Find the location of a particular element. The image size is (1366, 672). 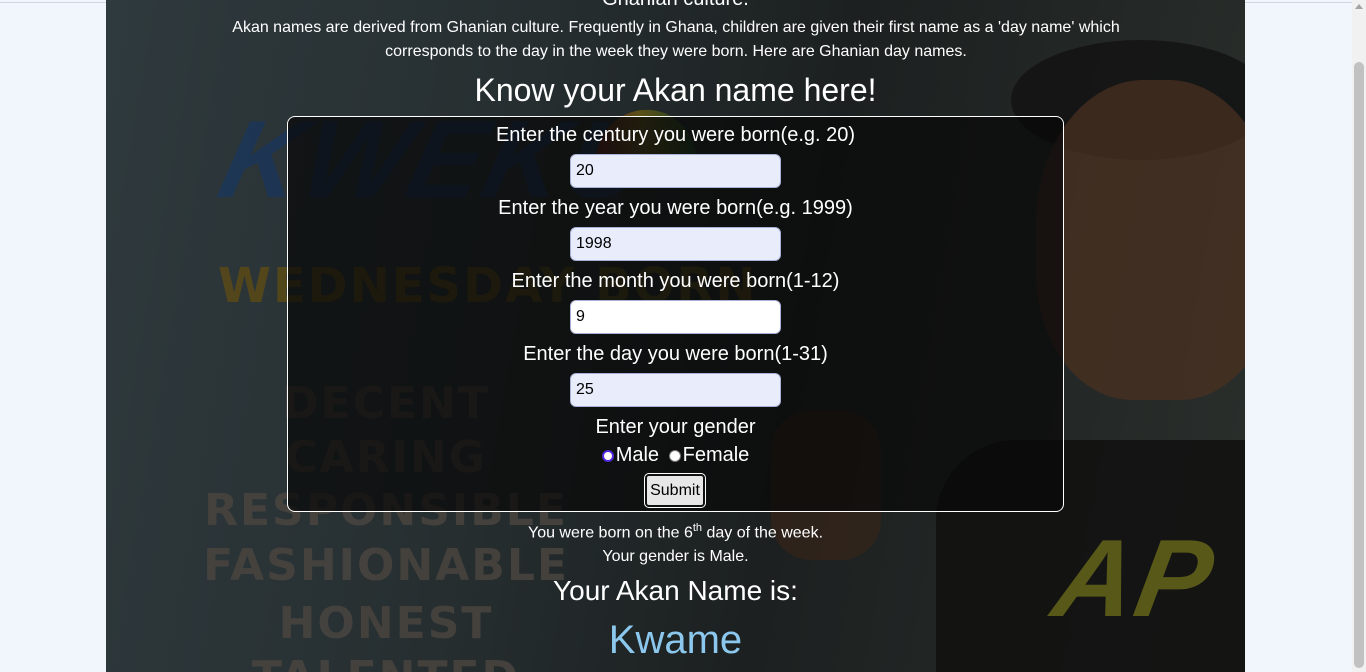

female-radio-label: Female is located at coordinates (716, 455).